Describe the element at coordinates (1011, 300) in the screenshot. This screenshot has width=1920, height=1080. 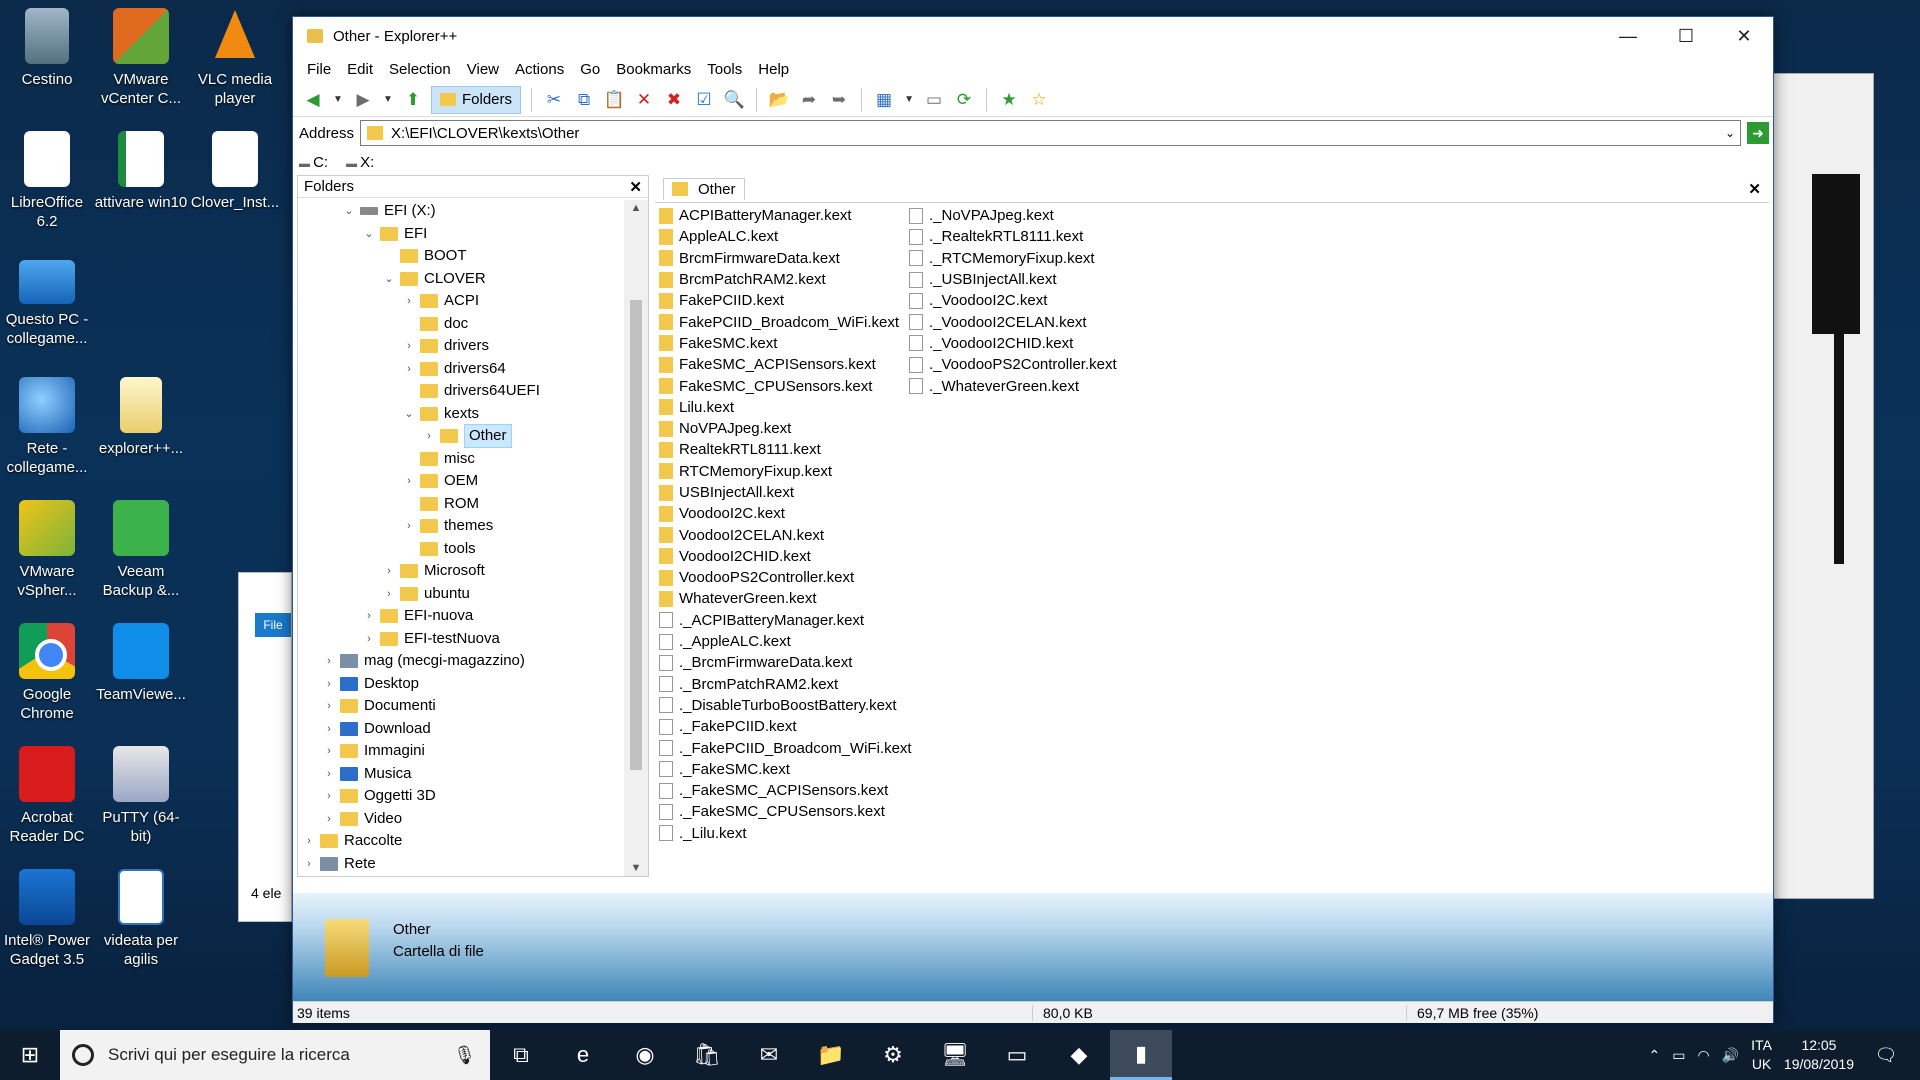
I see `file-item: ._VoodooI2C.kext` at that location.